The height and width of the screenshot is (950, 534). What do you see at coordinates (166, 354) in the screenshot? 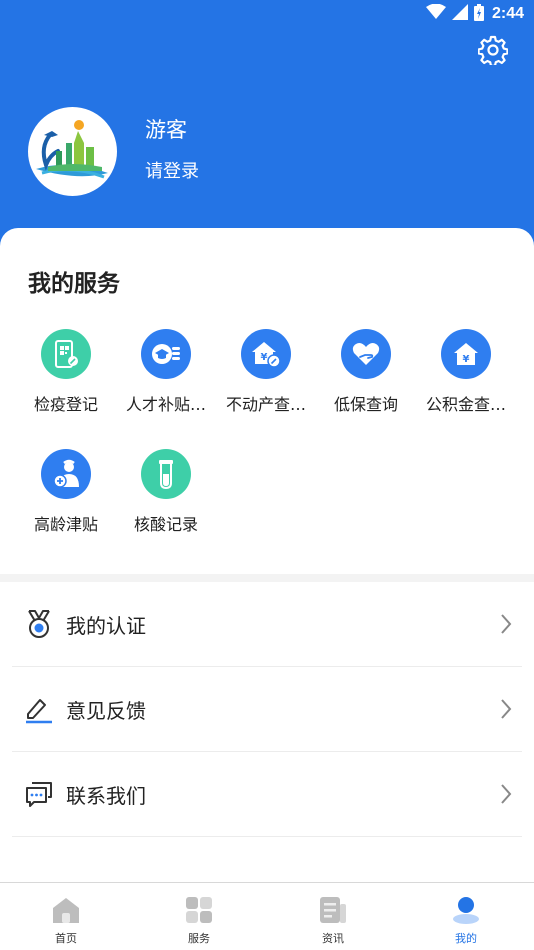
I see `graduation-coin-icon` at bounding box center [166, 354].